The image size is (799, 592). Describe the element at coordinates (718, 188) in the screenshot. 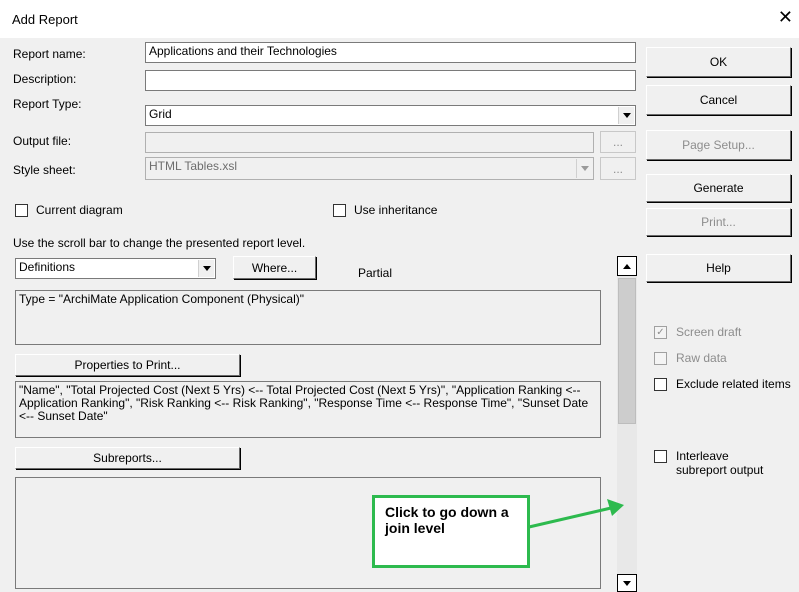

I see `generate-button: Generate` at that location.